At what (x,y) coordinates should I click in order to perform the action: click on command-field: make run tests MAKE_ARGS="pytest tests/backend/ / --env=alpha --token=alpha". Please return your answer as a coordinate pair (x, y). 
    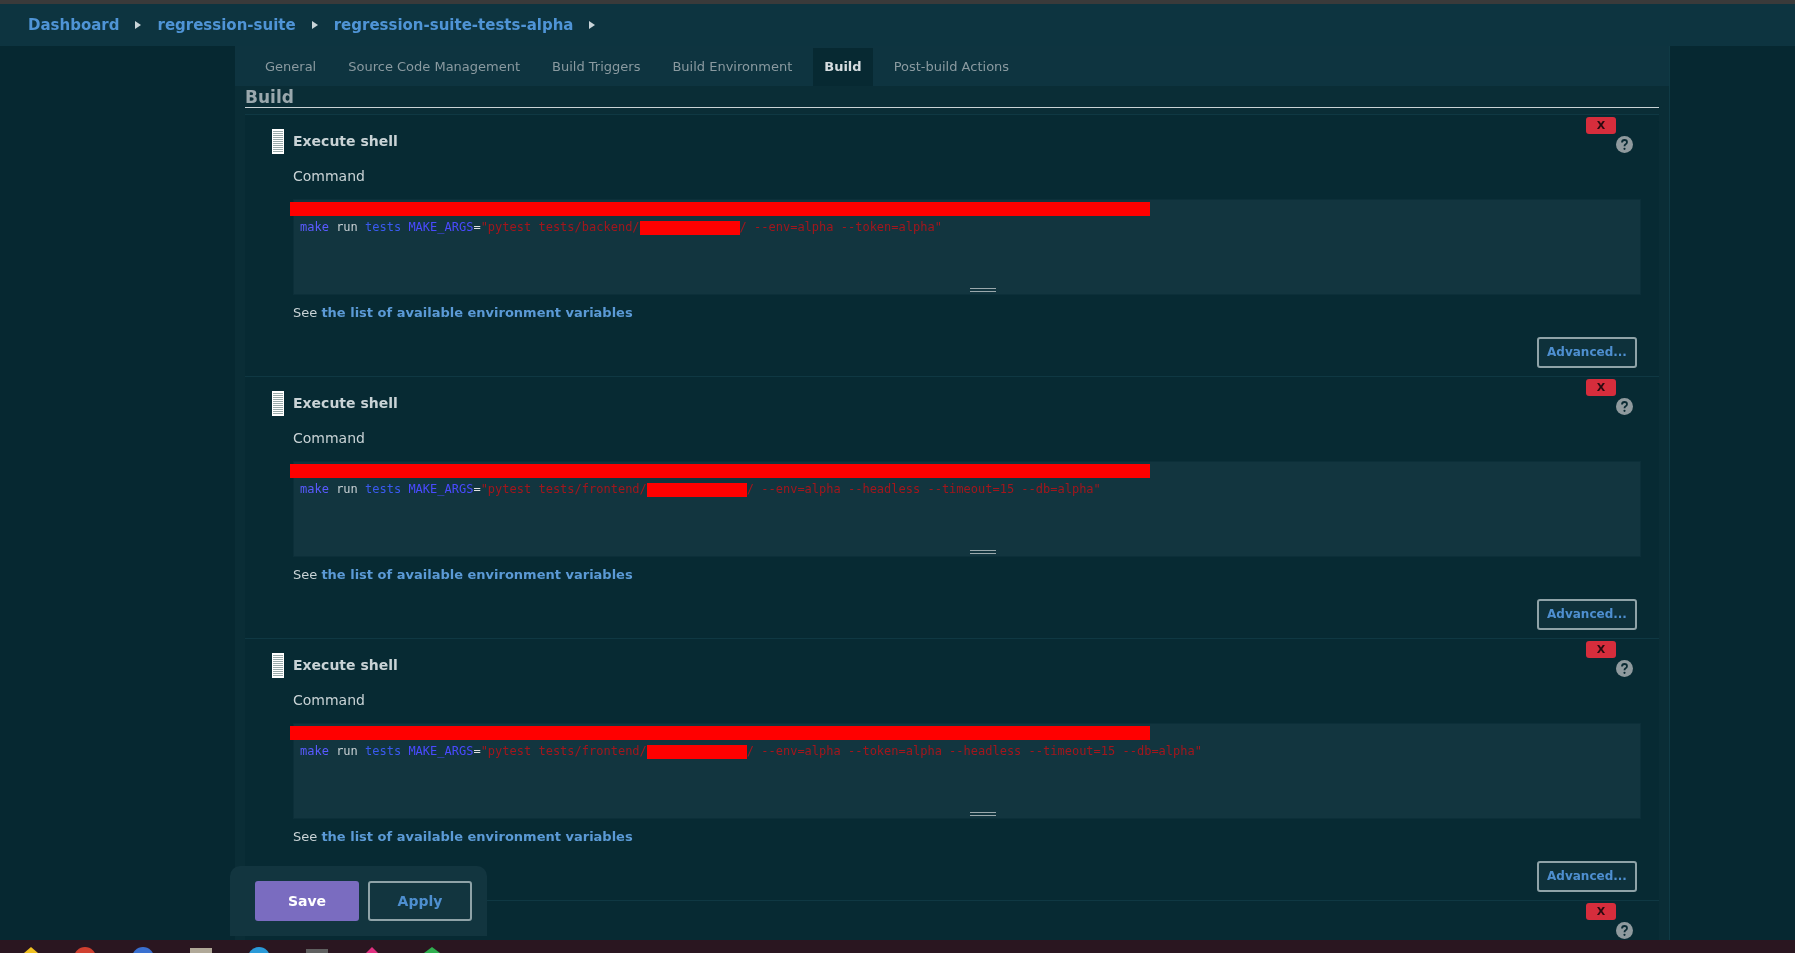
    Looking at the image, I should click on (967, 247).